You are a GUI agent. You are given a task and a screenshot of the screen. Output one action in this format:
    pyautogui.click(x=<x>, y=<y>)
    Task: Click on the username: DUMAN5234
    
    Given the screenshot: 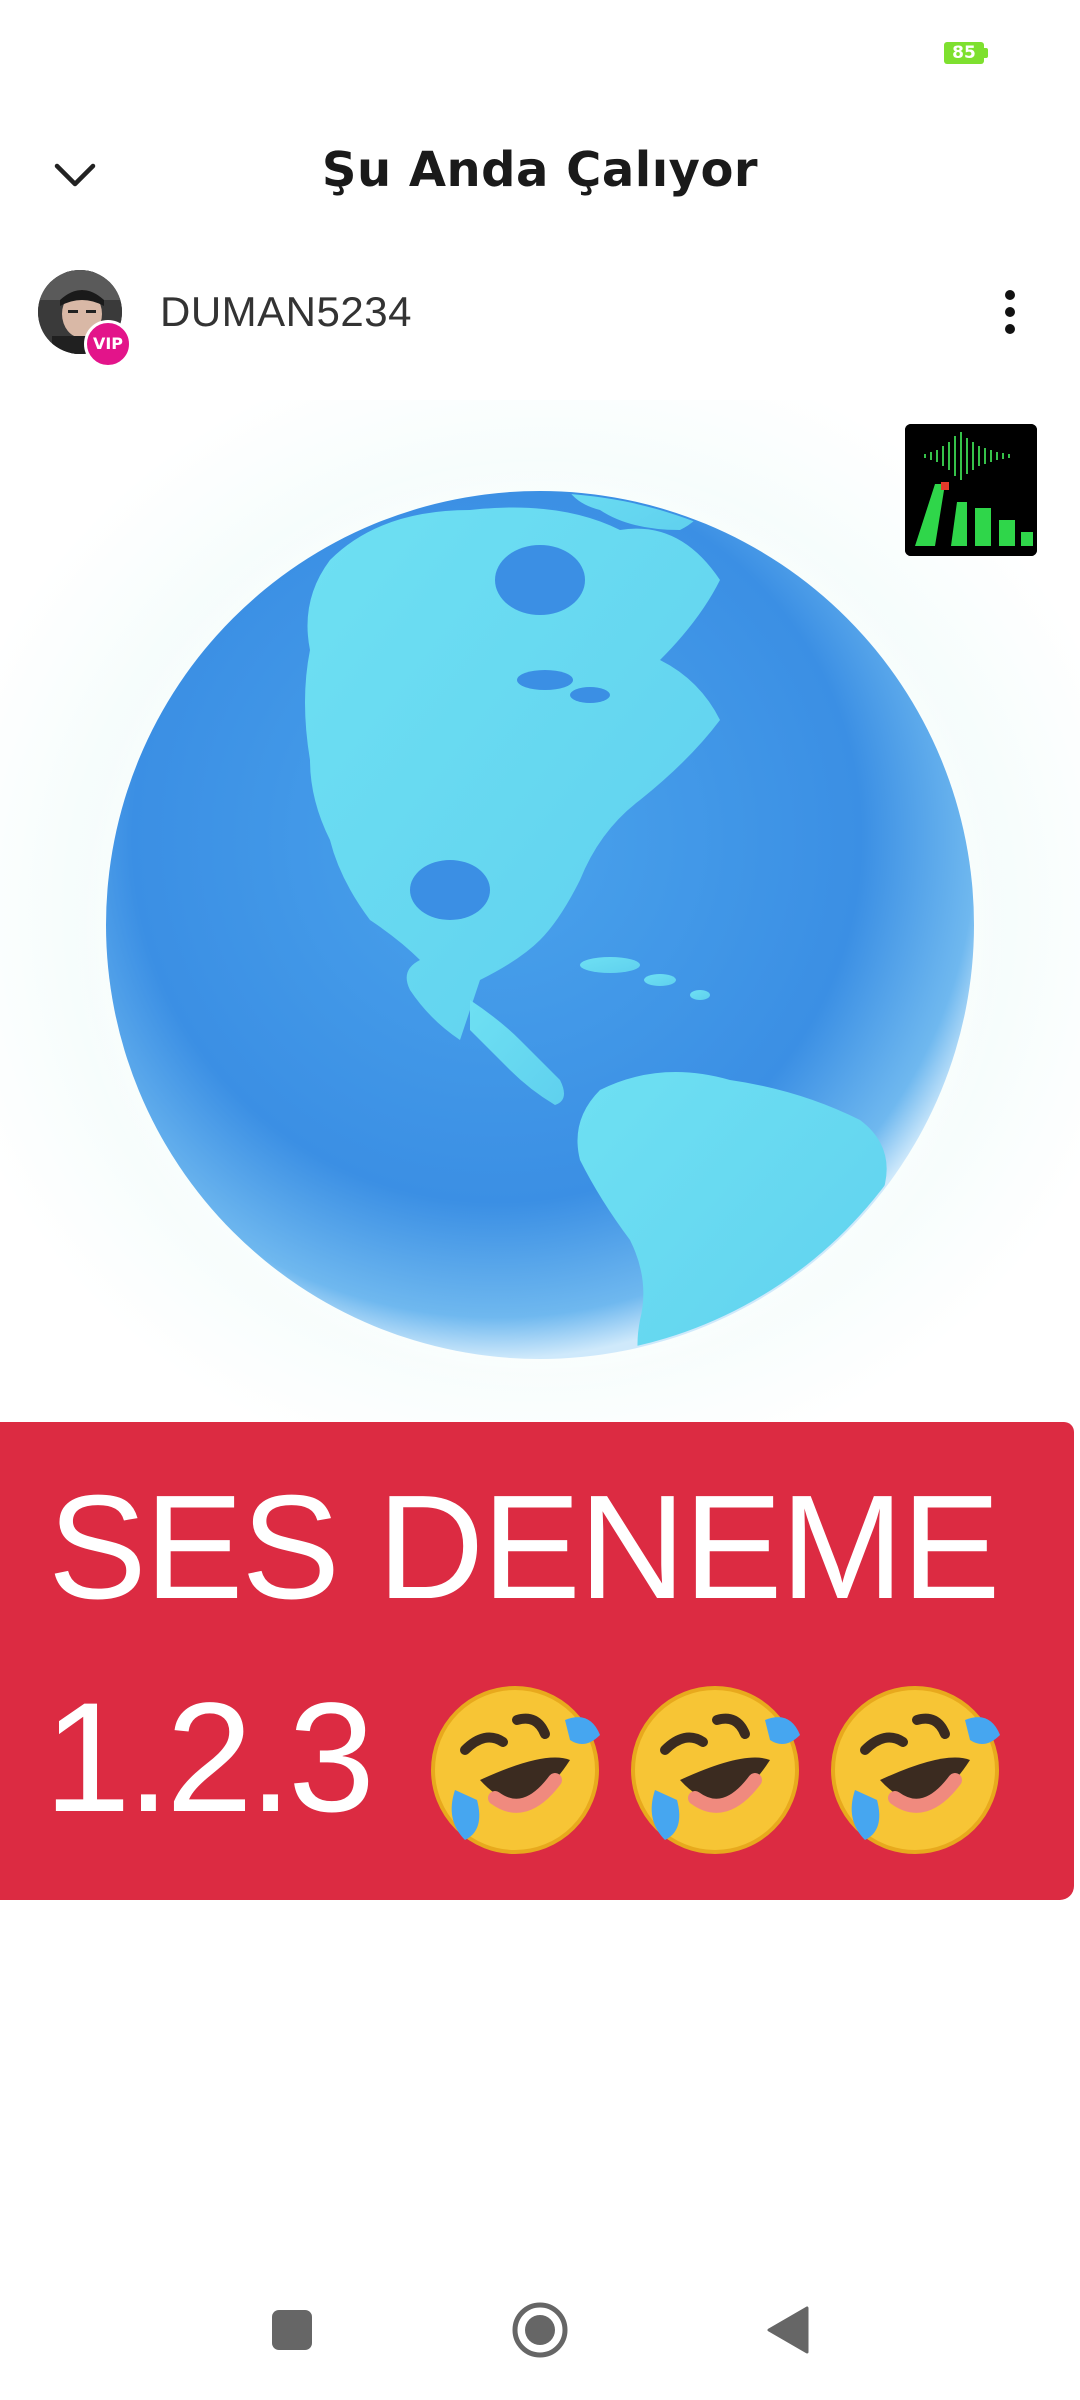 What is the action you would take?
    pyautogui.click(x=286, y=312)
    